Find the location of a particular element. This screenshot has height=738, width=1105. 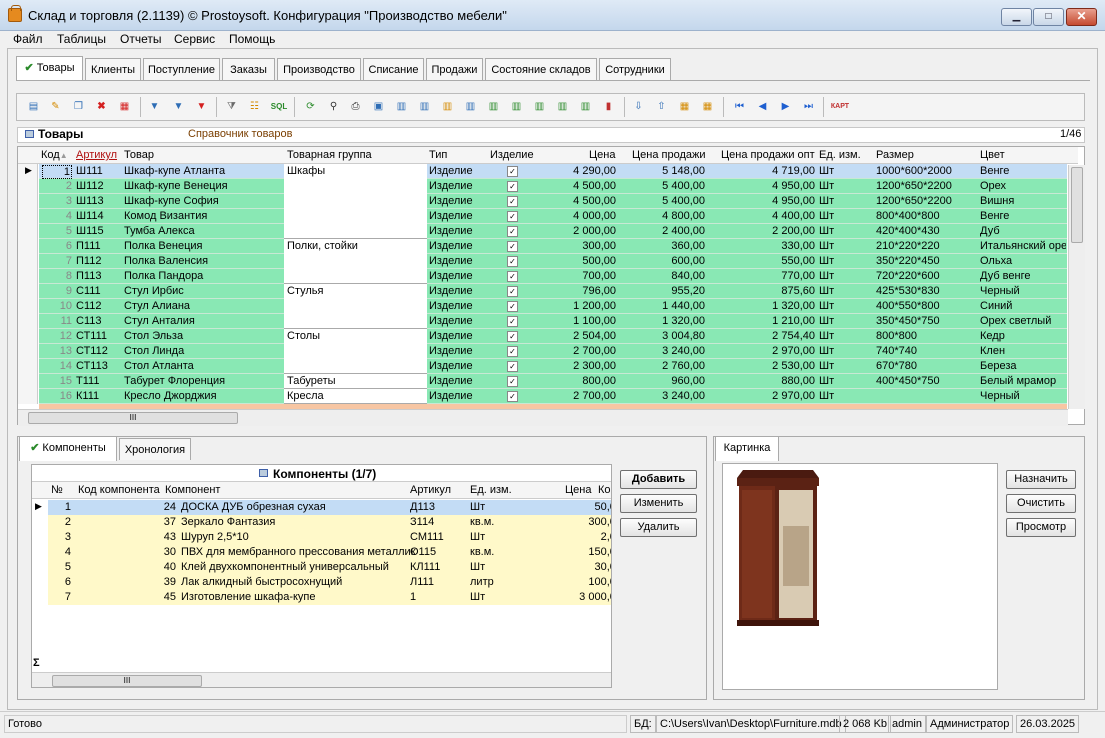

cell-name: Стол Линда is located at coordinates (203, 351).